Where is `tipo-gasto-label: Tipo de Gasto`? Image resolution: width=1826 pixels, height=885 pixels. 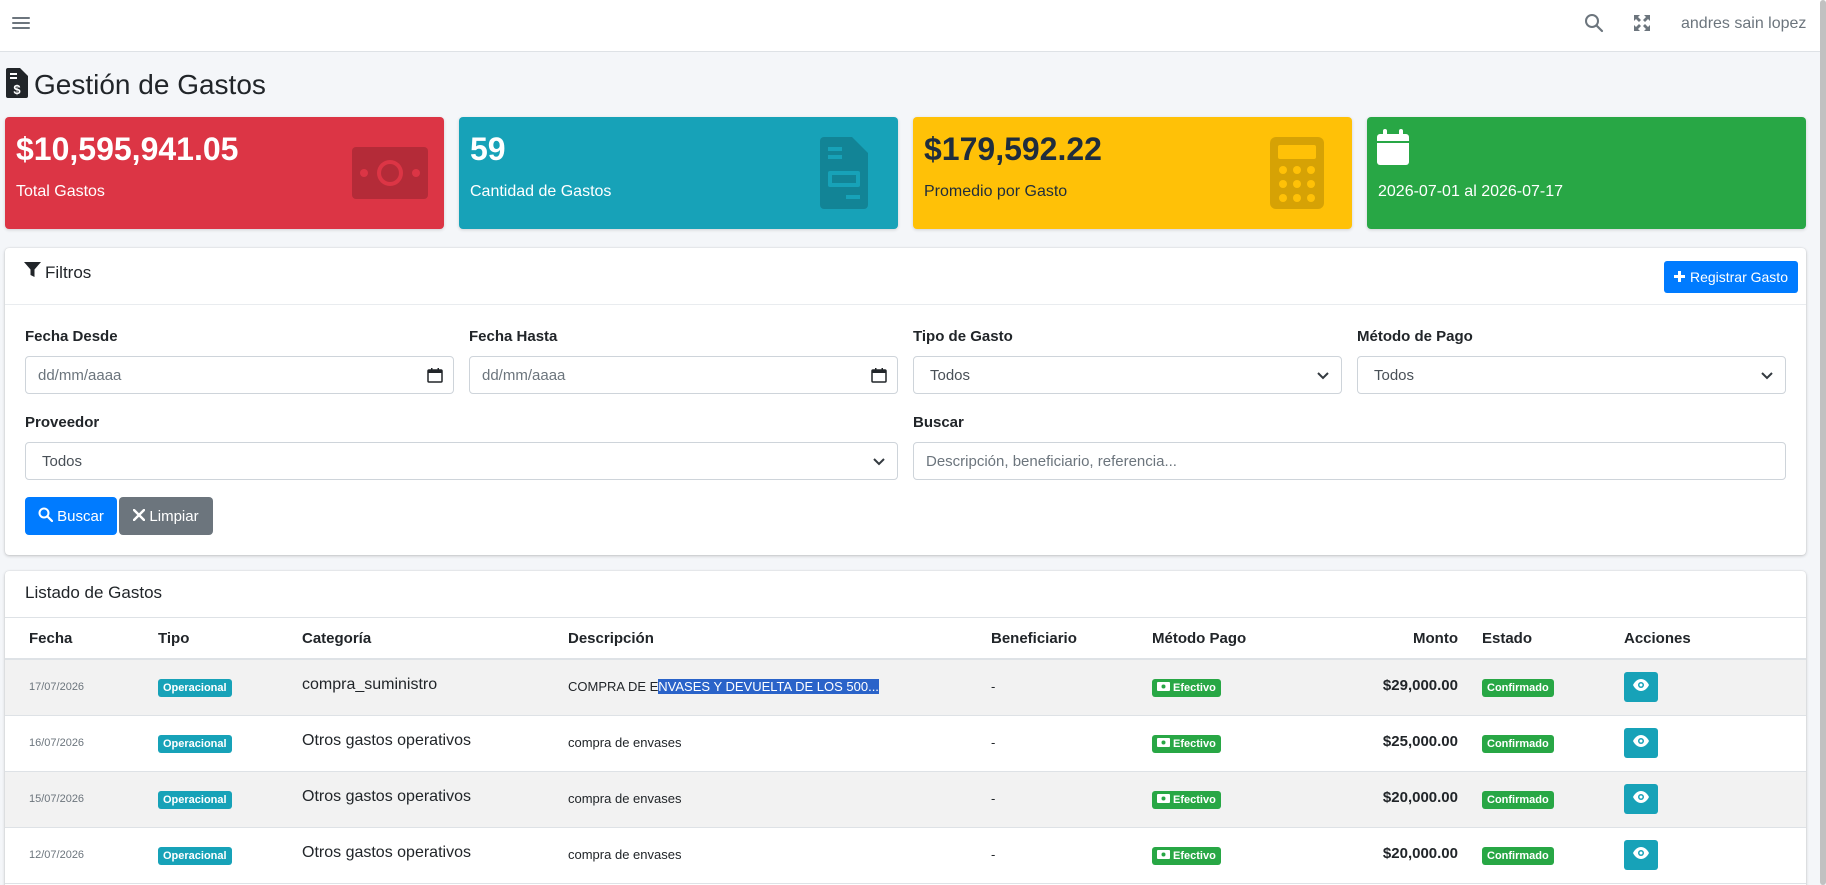 tipo-gasto-label: Tipo de Gasto is located at coordinates (963, 336).